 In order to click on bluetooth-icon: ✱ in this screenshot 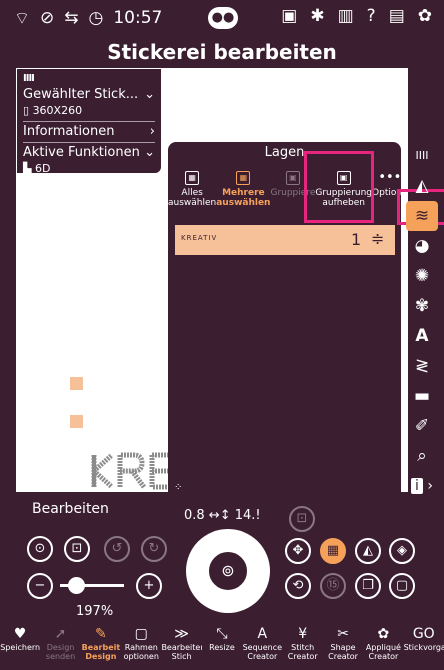, I will do `click(317, 16)`.